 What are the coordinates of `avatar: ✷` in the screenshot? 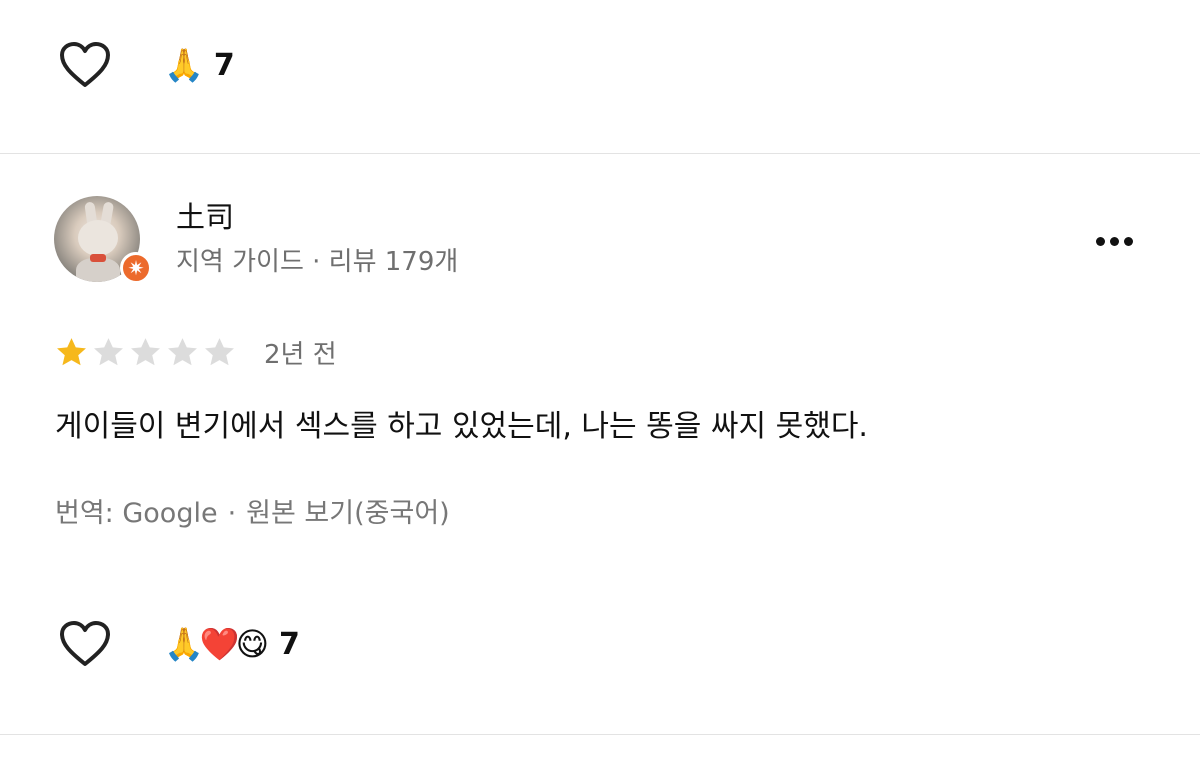 It's located at (103, 240).